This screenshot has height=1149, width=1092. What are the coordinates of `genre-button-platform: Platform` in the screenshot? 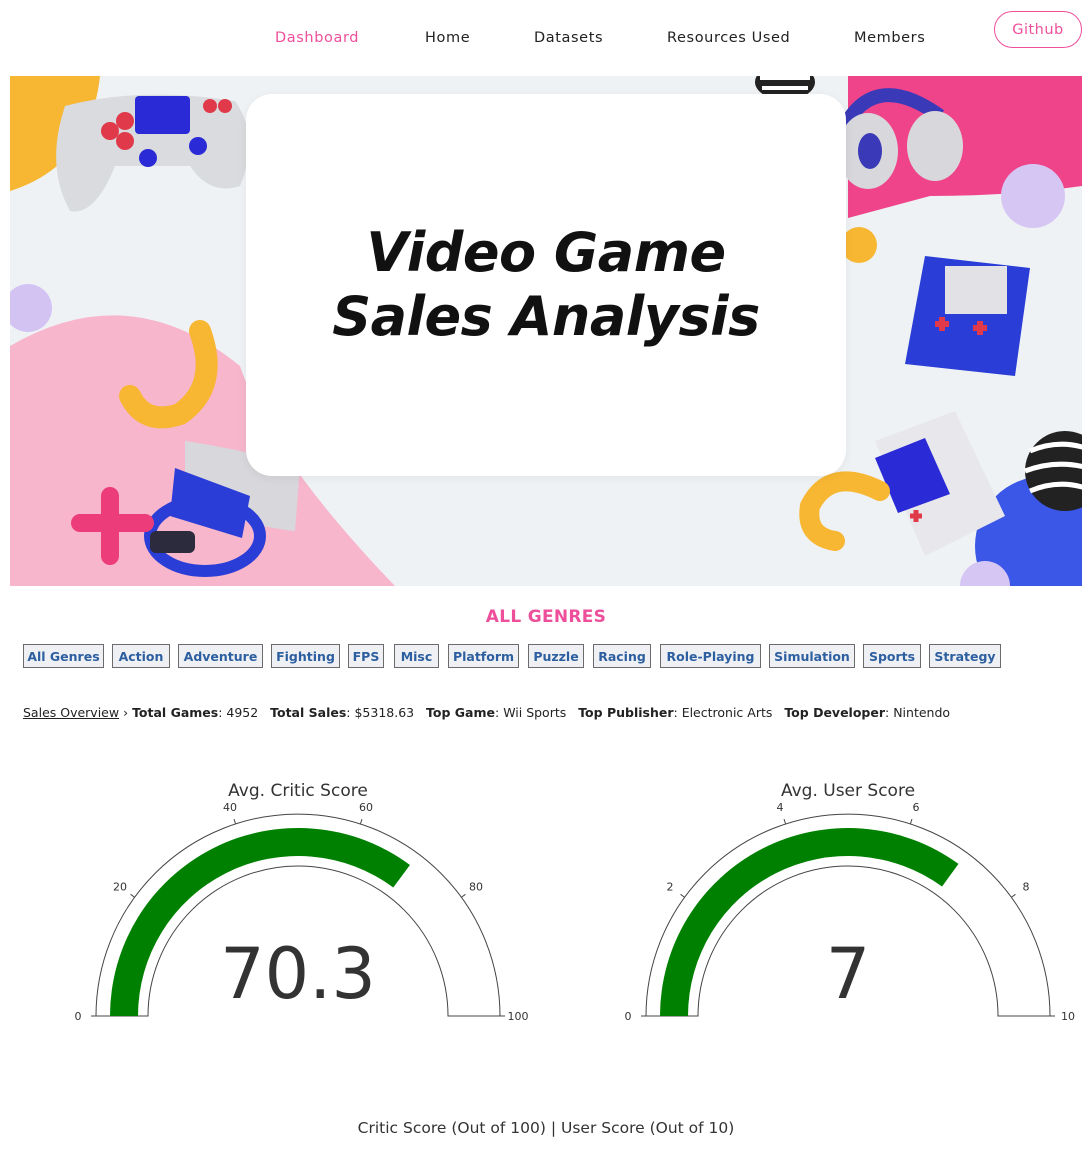 It's located at (483, 656).